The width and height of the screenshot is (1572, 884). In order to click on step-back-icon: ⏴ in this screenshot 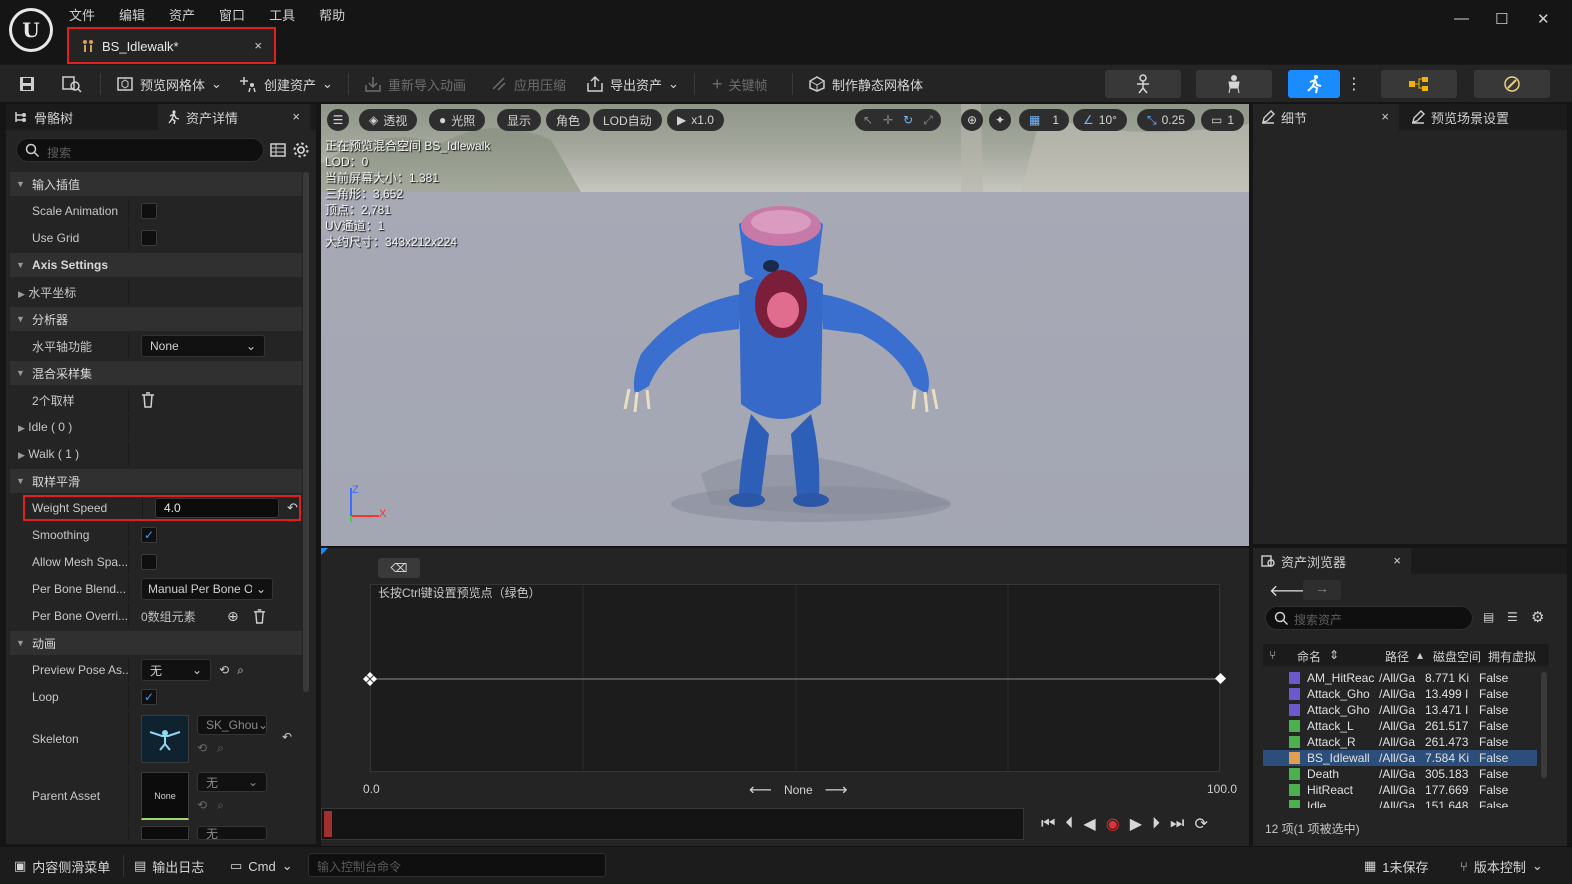, I will do `click(1069, 824)`.